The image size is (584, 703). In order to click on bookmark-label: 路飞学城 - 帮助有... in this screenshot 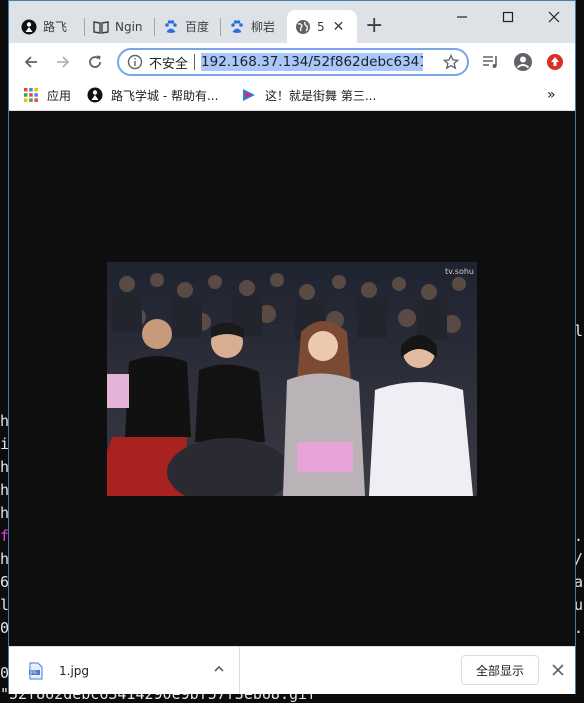, I will do `click(165, 95)`.